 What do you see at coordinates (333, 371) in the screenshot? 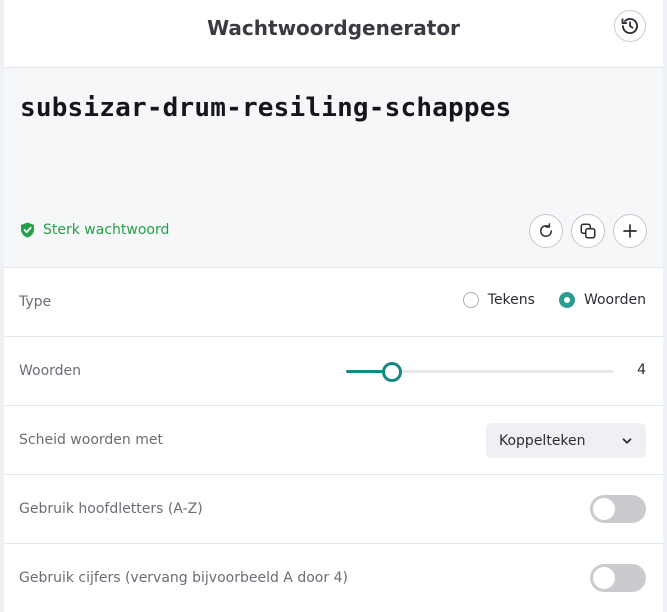
I see `words-row: Woorden 4` at bounding box center [333, 371].